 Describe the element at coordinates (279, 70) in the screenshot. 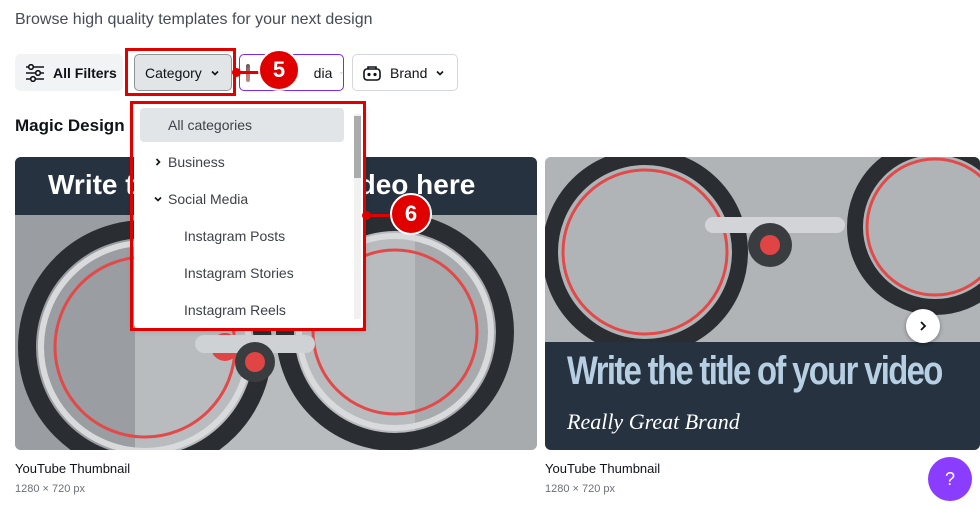

I see `annotation-badge-5: 5` at that location.